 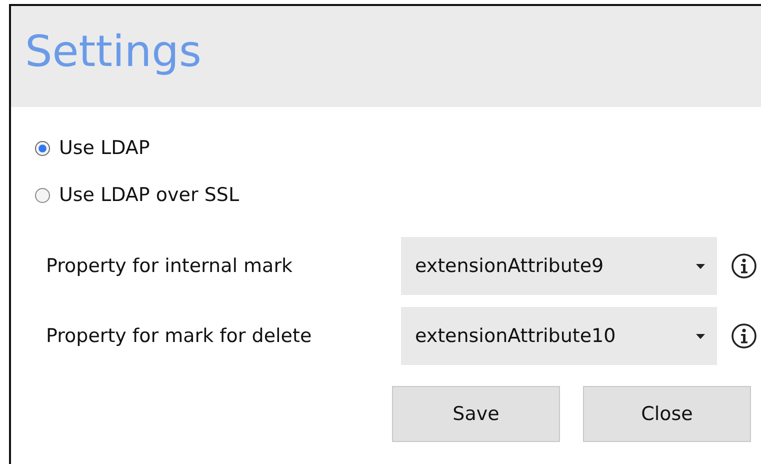 What do you see at coordinates (559, 336) in the screenshot?
I see `dropdown: extensionAttribute10` at bounding box center [559, 336].